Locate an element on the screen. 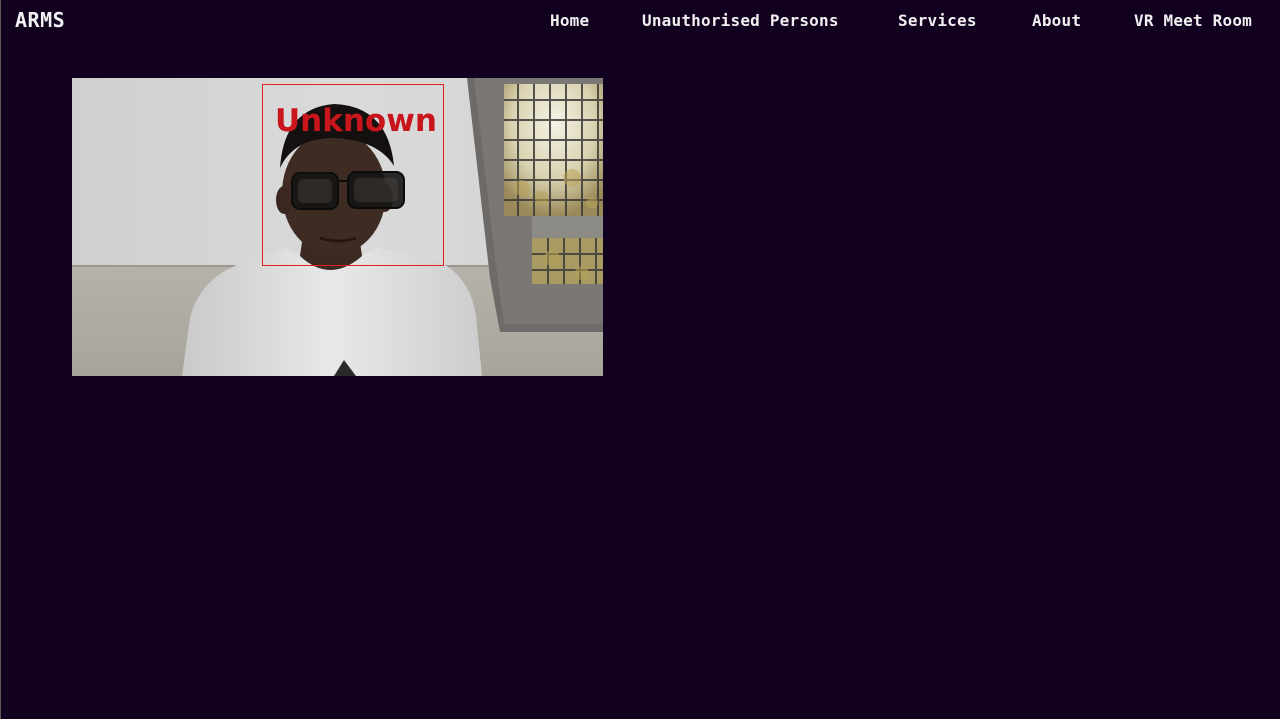 The width and height of the screenshot is (1280, 719). brand-logo: ARMS is located at coordinates (40, 20).